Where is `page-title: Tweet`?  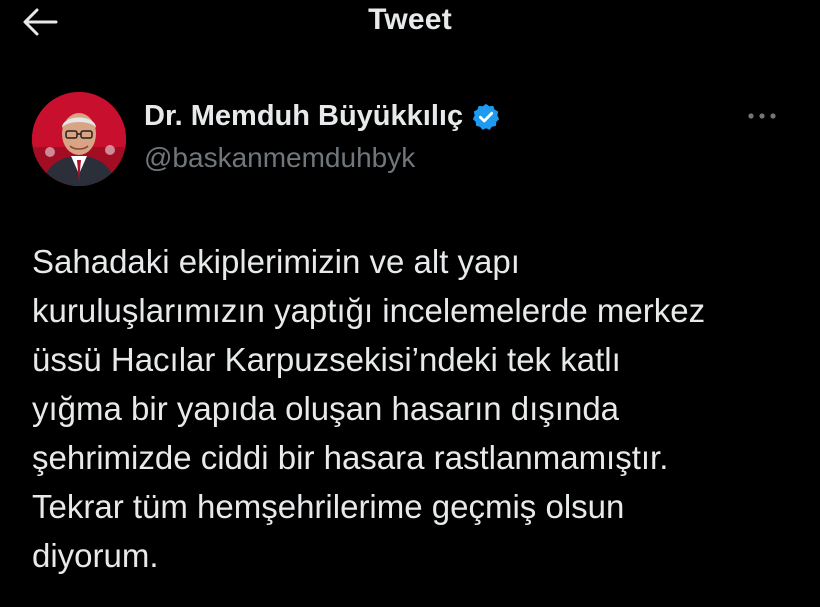
page-title: Tweet is located at coordinates (410, 19).